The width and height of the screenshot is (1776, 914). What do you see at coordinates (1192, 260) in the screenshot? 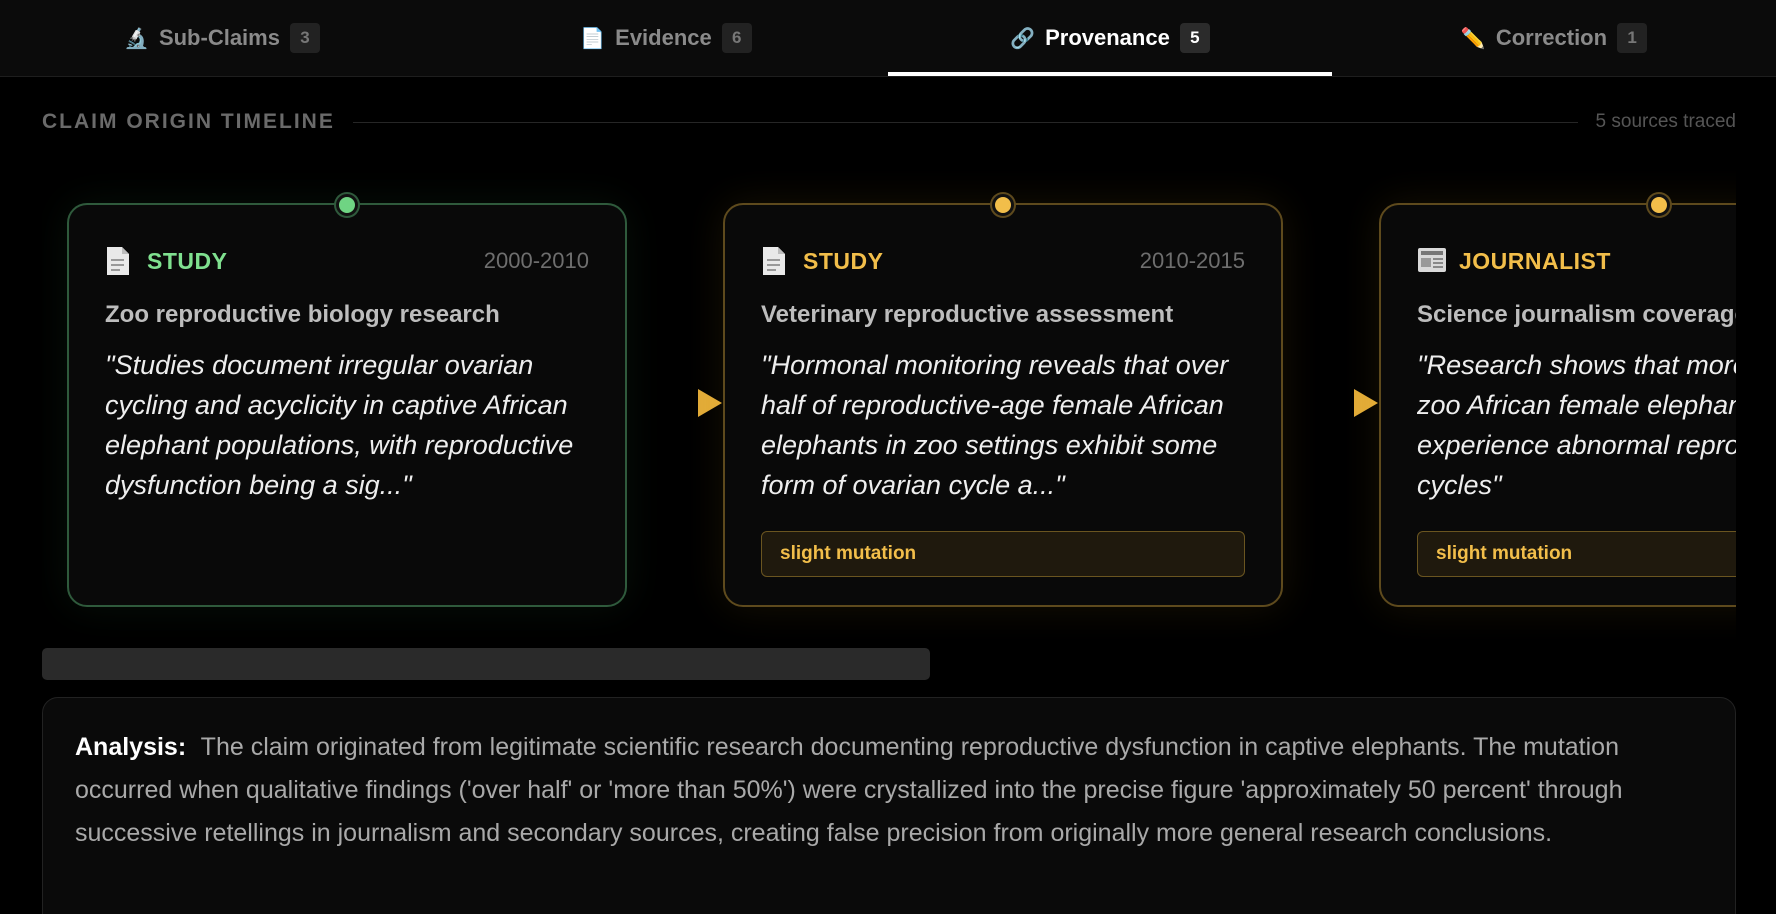
I see `source-years: 2010-2015` at bounding box center [1192, 260].